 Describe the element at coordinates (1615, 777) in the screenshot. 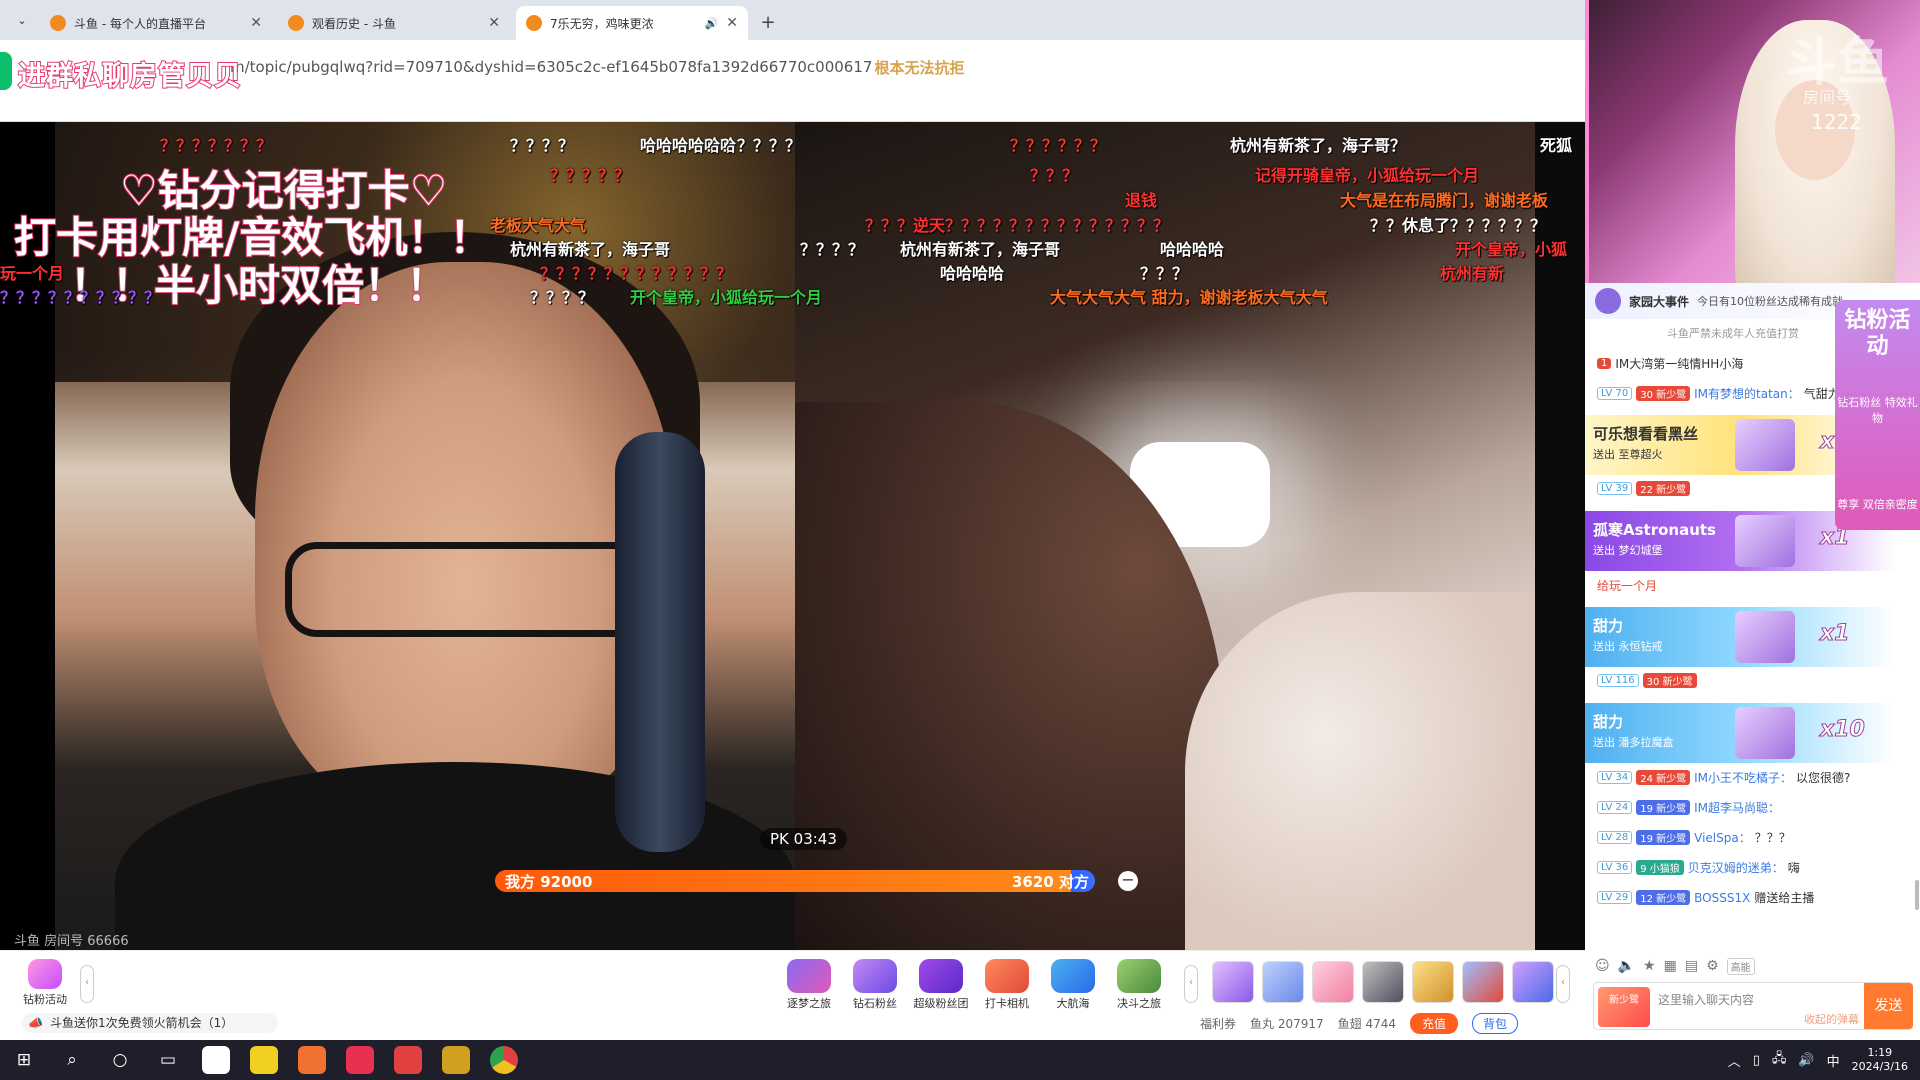

I see `level-badge: LV 34` at that location.